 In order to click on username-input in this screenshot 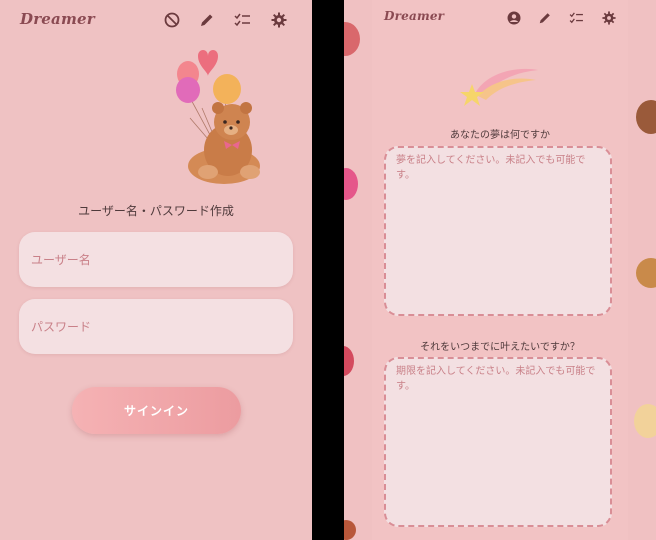, I will do `click(156, 259)`.